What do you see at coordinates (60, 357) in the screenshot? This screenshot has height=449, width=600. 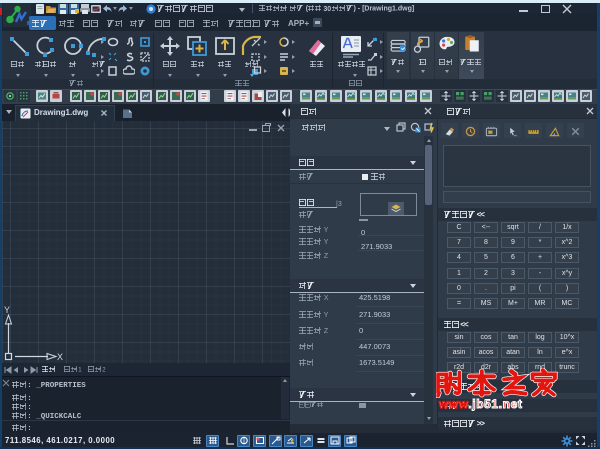 I see `svg-text: X` at bounding box center [60, 357].